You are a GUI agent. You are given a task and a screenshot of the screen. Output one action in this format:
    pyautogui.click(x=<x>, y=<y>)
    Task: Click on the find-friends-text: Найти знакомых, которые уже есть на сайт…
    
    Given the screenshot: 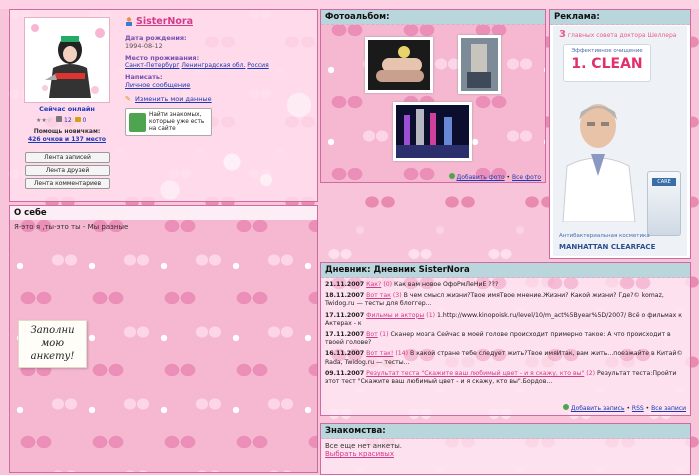 What is the action you would take?
    pyautogui.click(x=177, y=122)
    